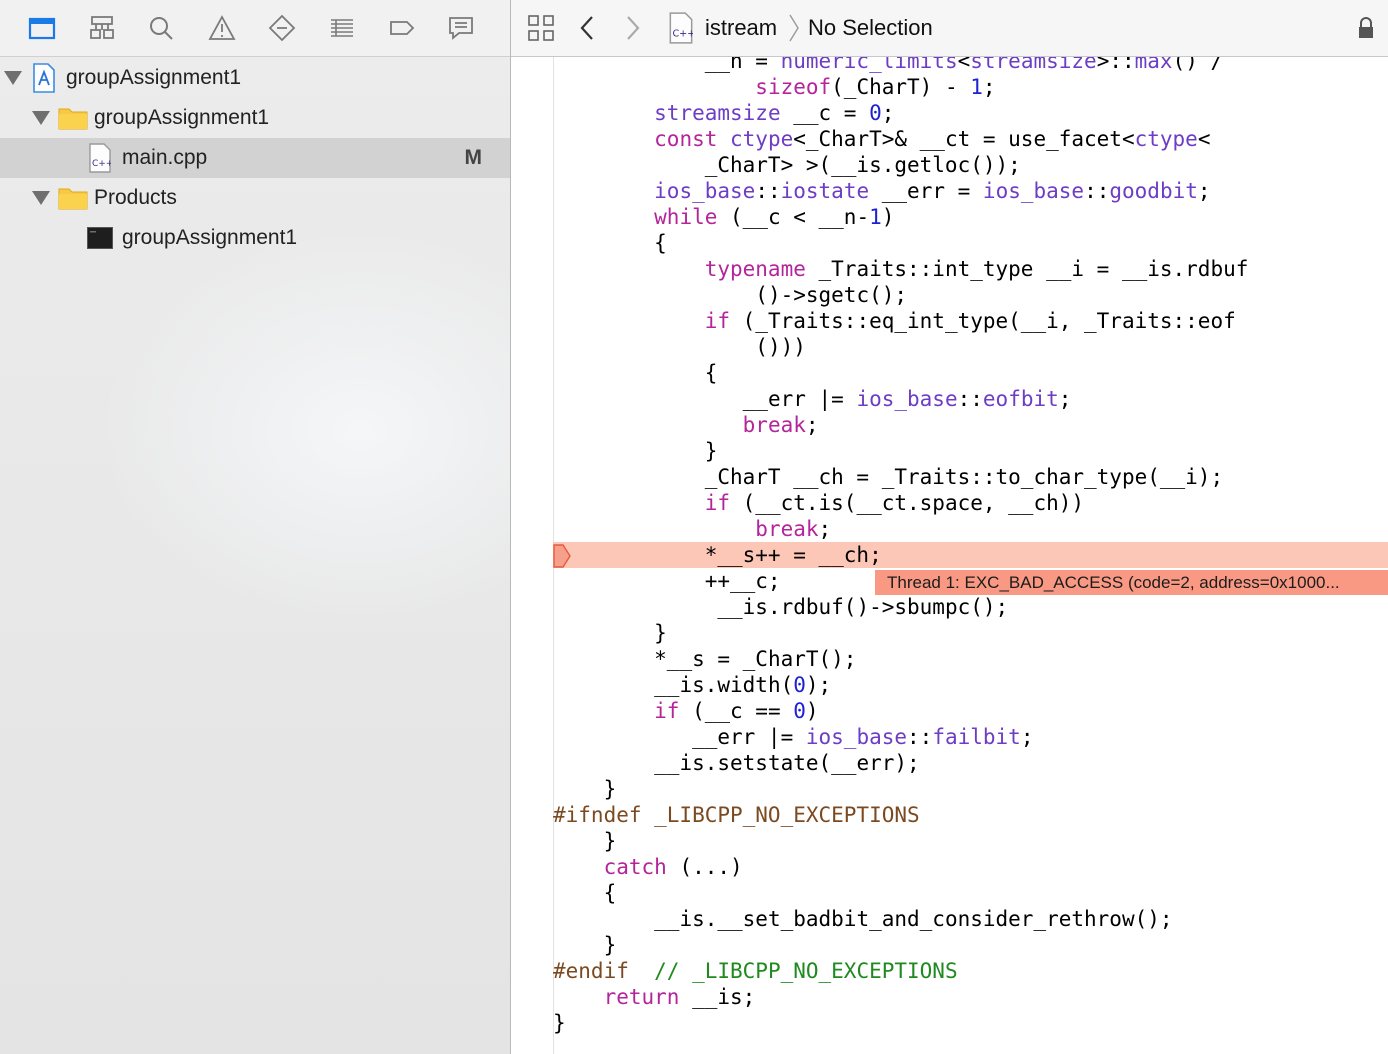 Image resolution: width=1388 pixels, height=1054 pixels. I want to click on code-token: ++__c;, so click(742, 581).